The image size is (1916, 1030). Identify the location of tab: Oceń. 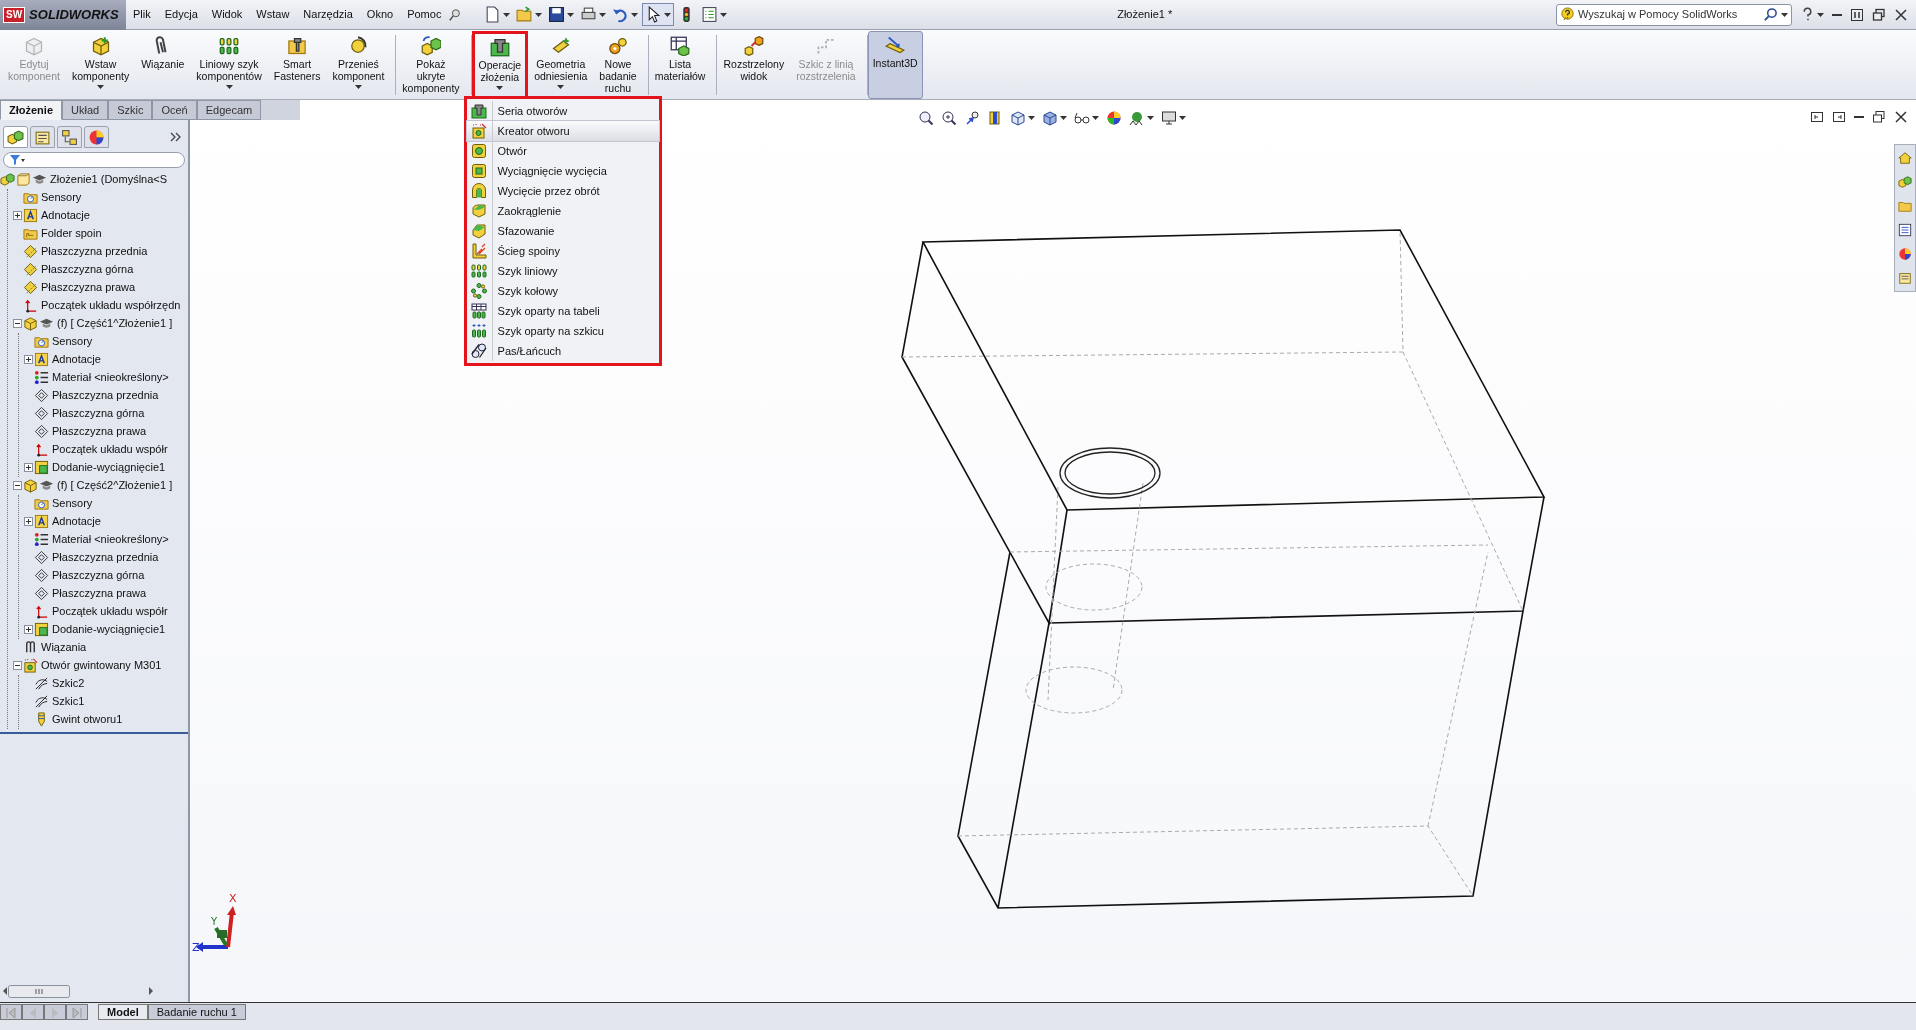
(174, 110).